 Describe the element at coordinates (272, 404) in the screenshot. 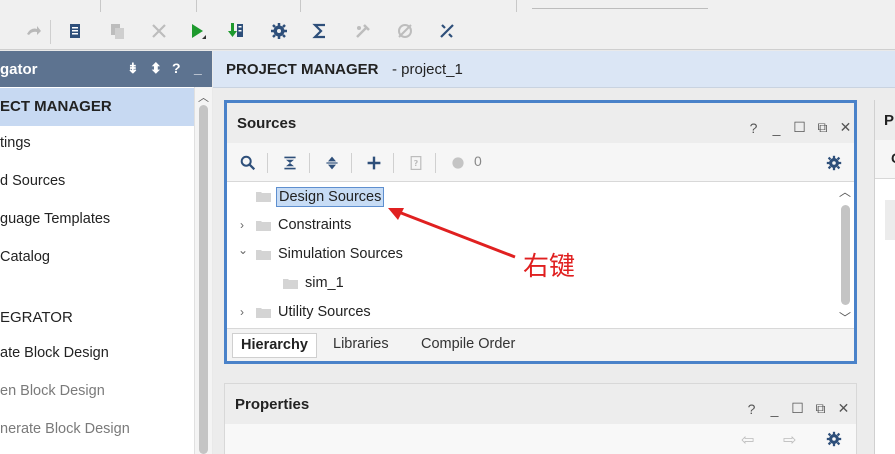

I see `properties-title: Properties` at that location.